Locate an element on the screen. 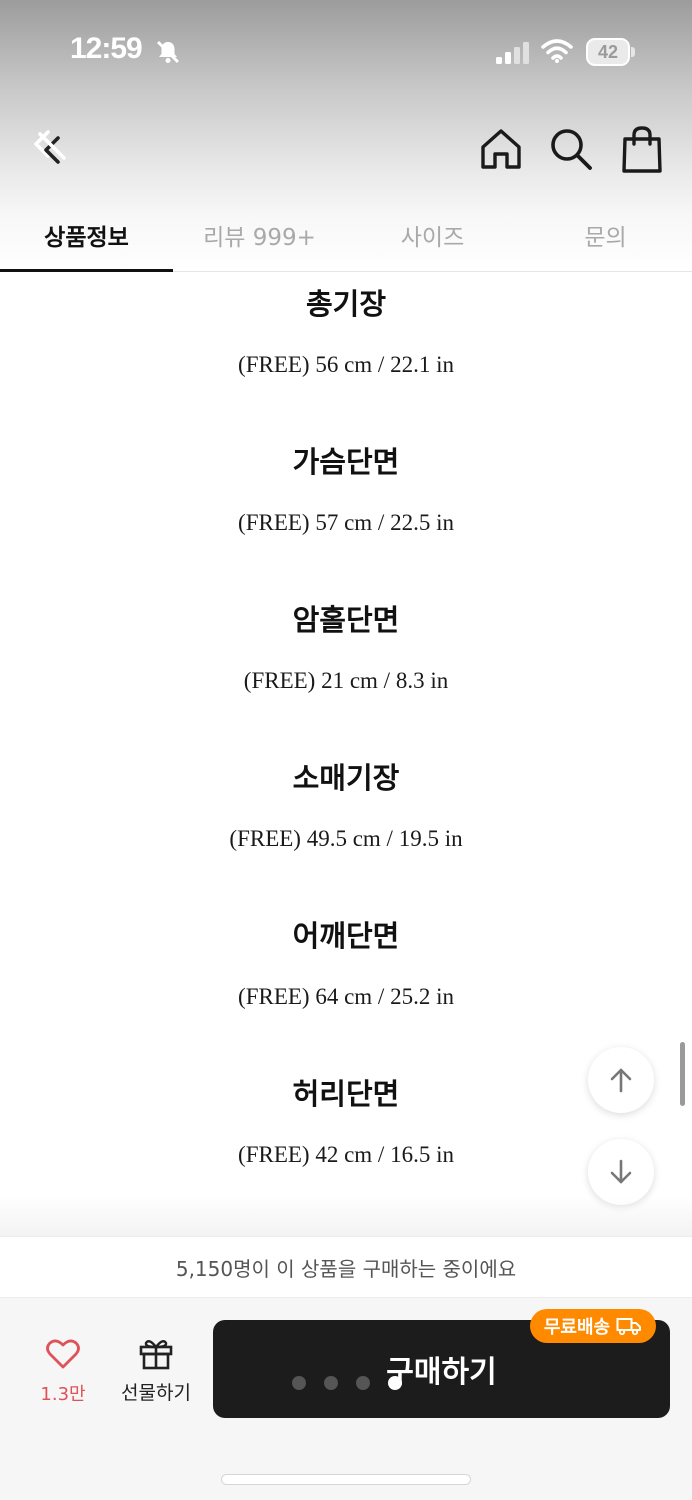 This screenshot has width=692, height=1500. free-shipping-badge: 무료배송 is located at coordinates (593, 1326).